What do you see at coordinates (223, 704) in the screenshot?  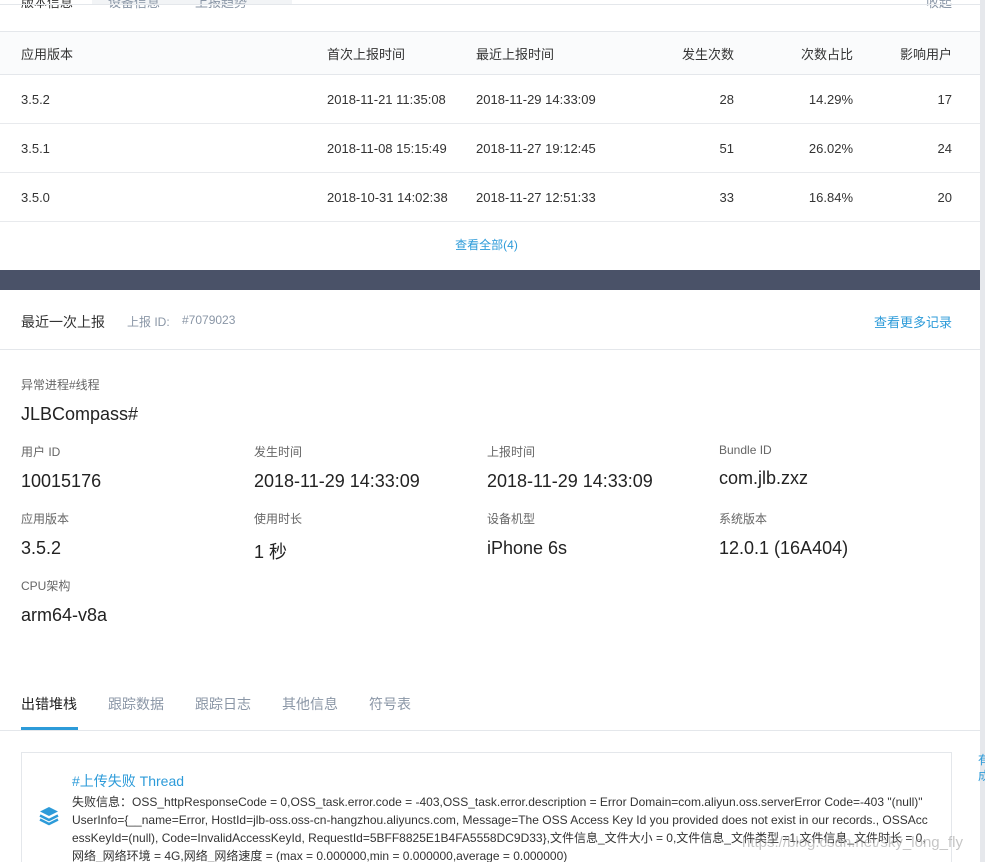 I see `tab-trace-log: 跟踪日志` at bounding box center [223, 704].